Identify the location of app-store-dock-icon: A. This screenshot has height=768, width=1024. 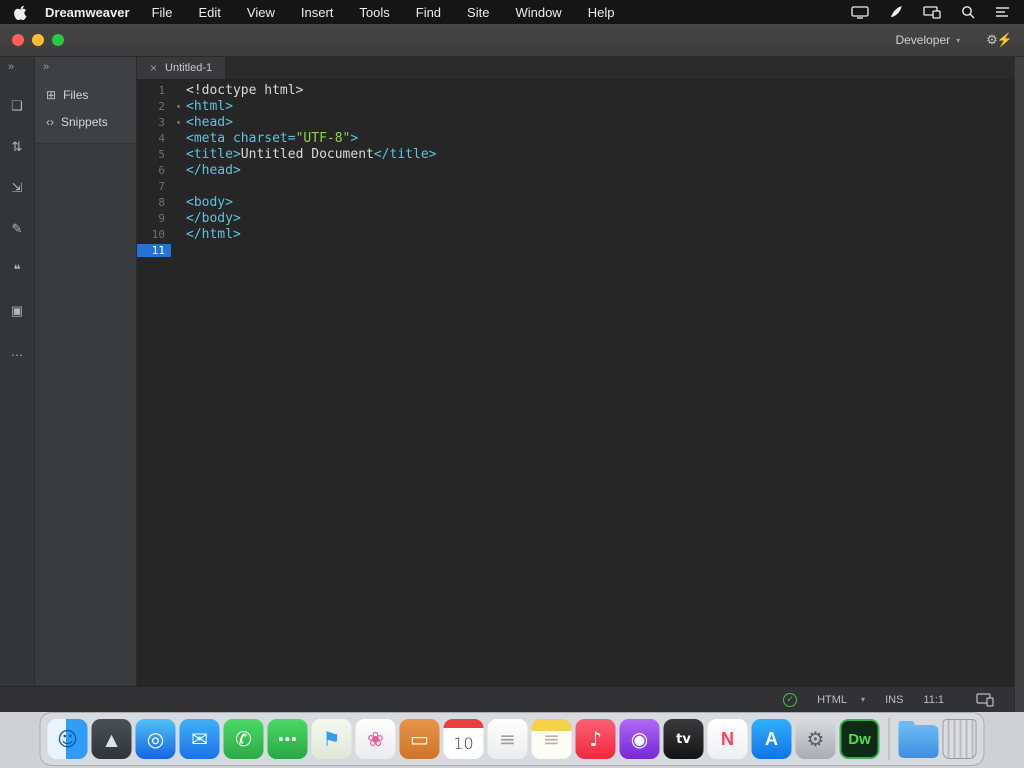
(771, 739).